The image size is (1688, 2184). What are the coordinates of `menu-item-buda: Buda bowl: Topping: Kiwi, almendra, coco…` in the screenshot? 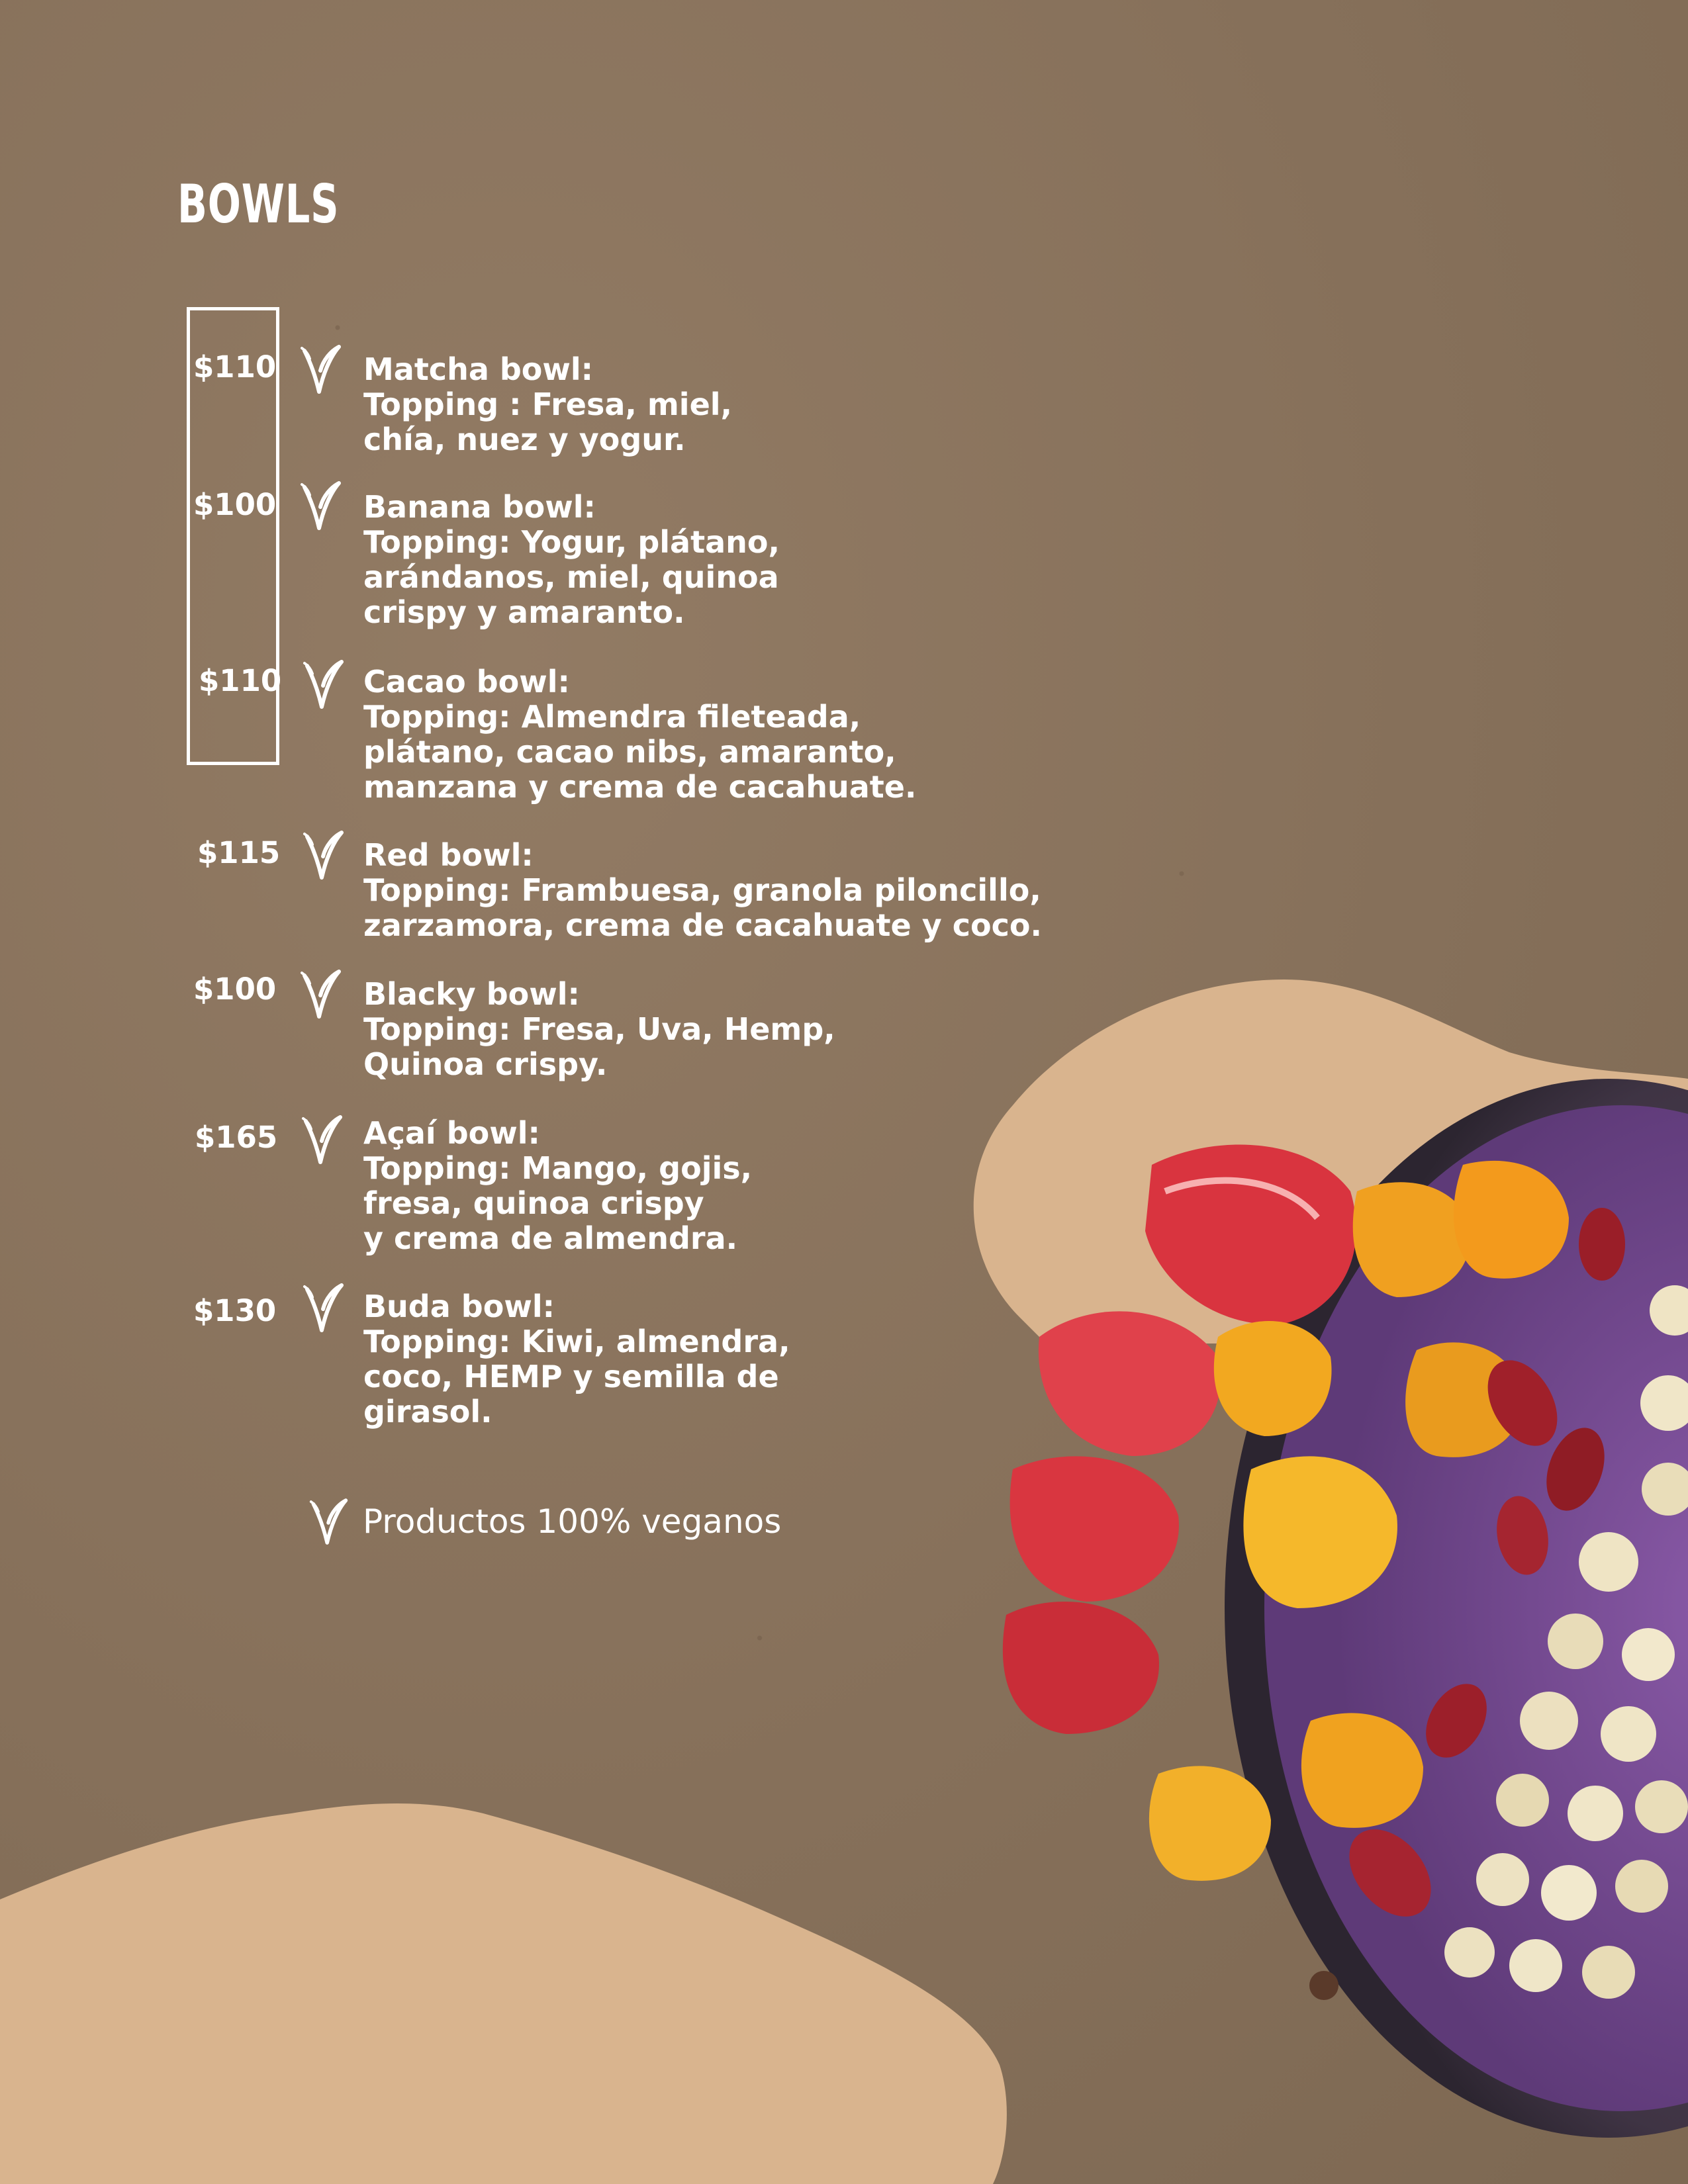 It's located at (576, 1359).